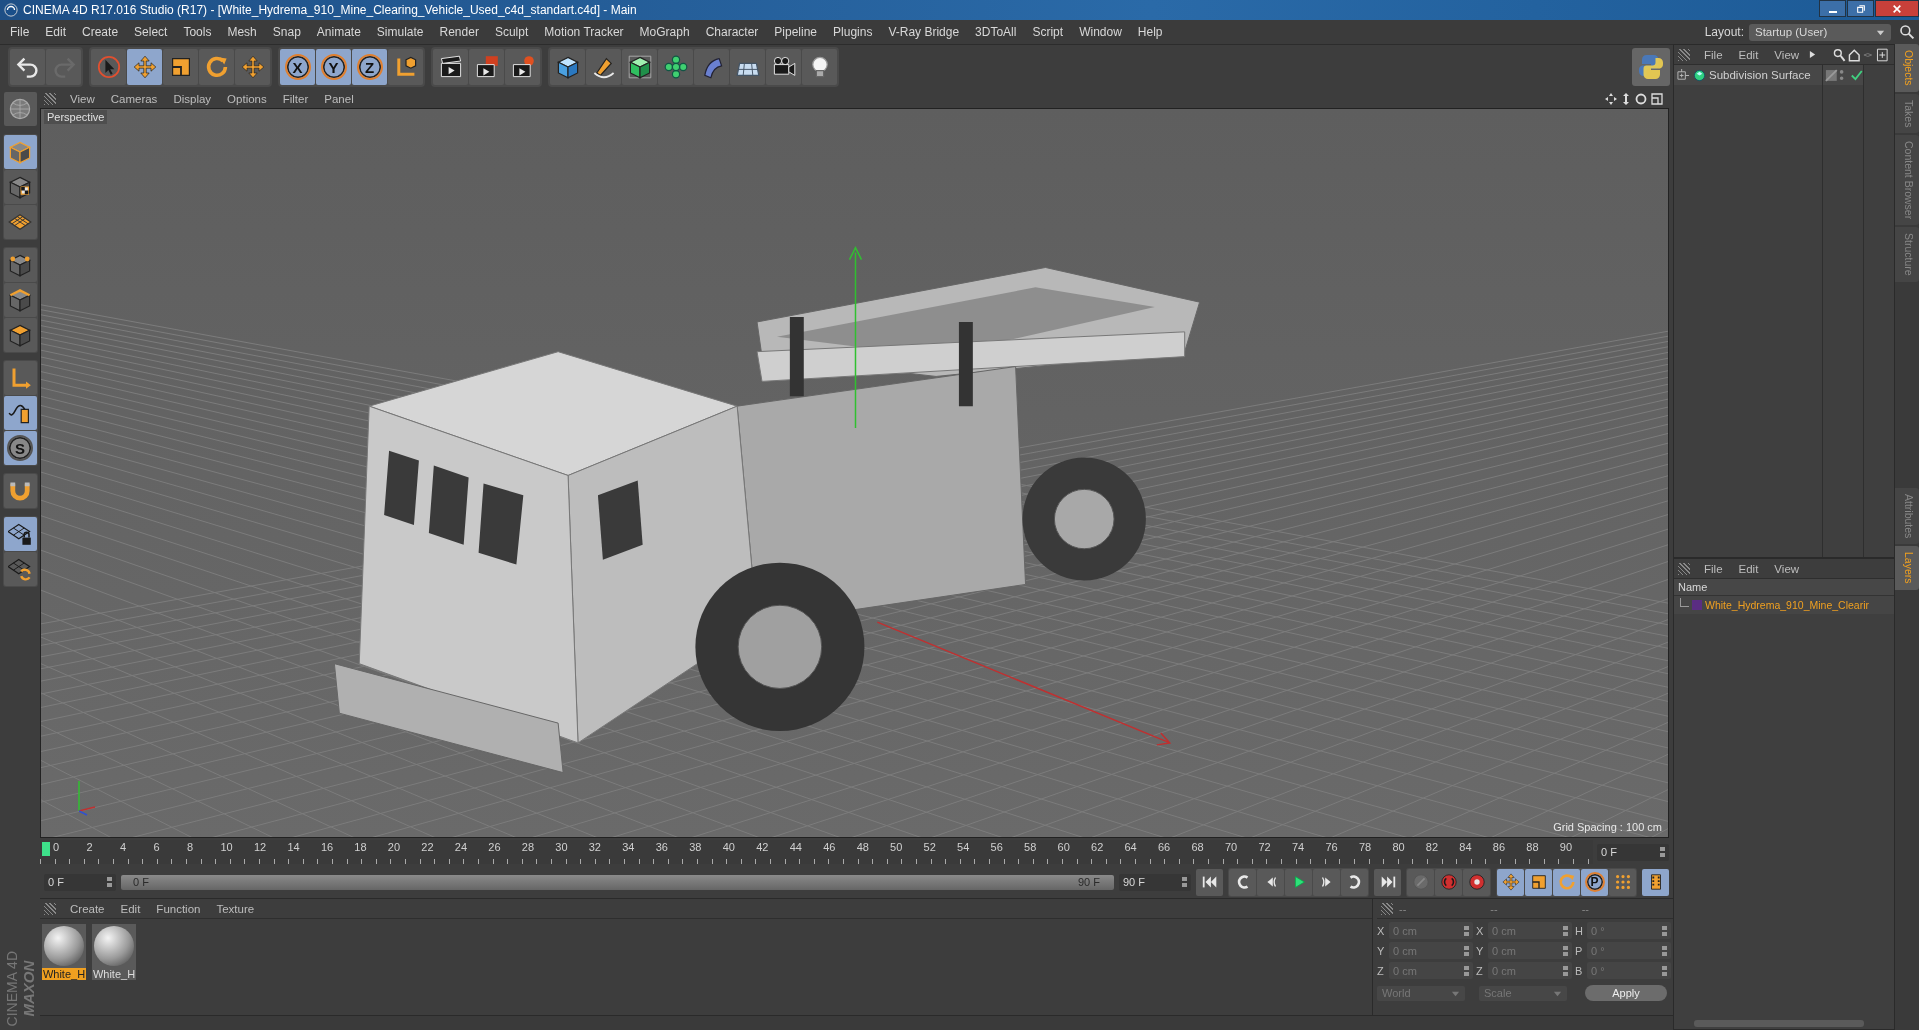 The image size is (1919, 1030). What do you see at coordinates (819, 67) in the screenshot?
I see `light-button` at bounding box center [819, 67].